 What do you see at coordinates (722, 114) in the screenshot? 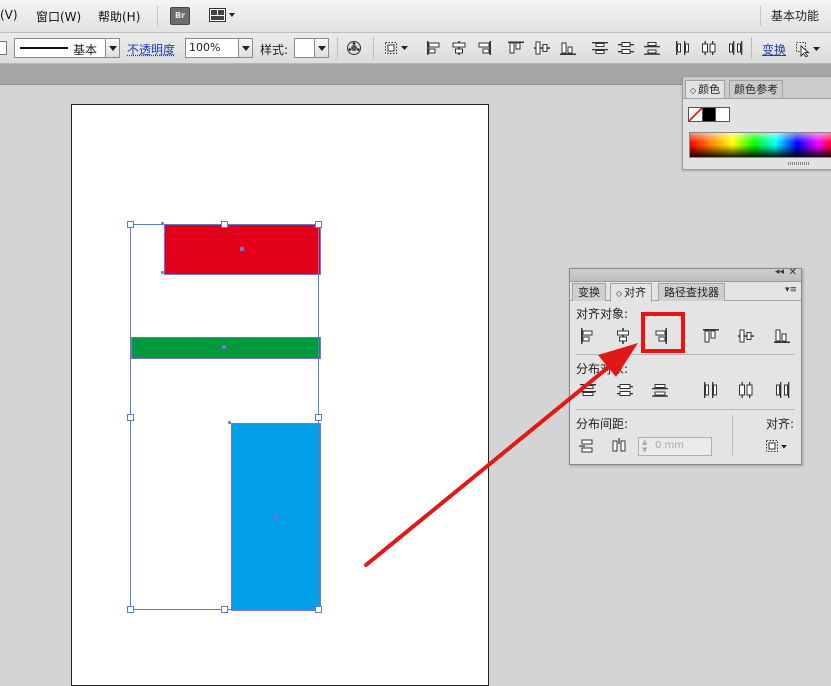
I see `white-swatch` at bounding box center [722, 114].